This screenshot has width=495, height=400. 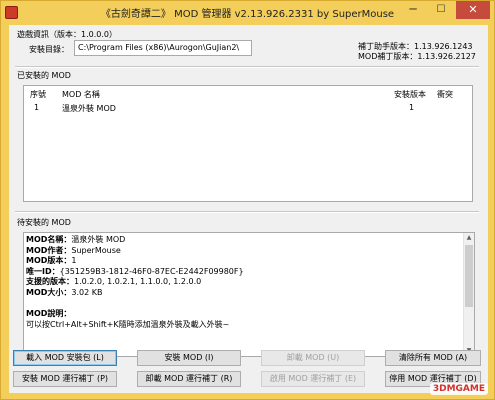 What do you see at coordinates (413, 10) in the screenshot?
I see `minimize-button: ─` at bounding box center [413, 10].